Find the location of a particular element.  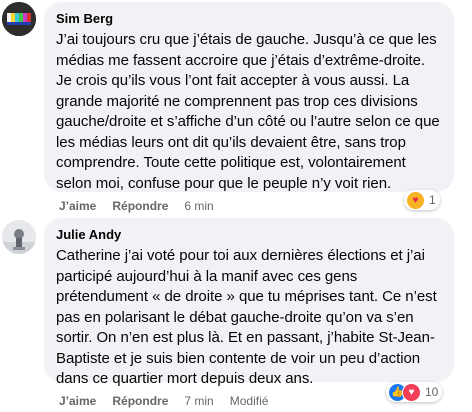

comment-actions: J’aime Répondre 6 min is located at coordinates (136, 206).